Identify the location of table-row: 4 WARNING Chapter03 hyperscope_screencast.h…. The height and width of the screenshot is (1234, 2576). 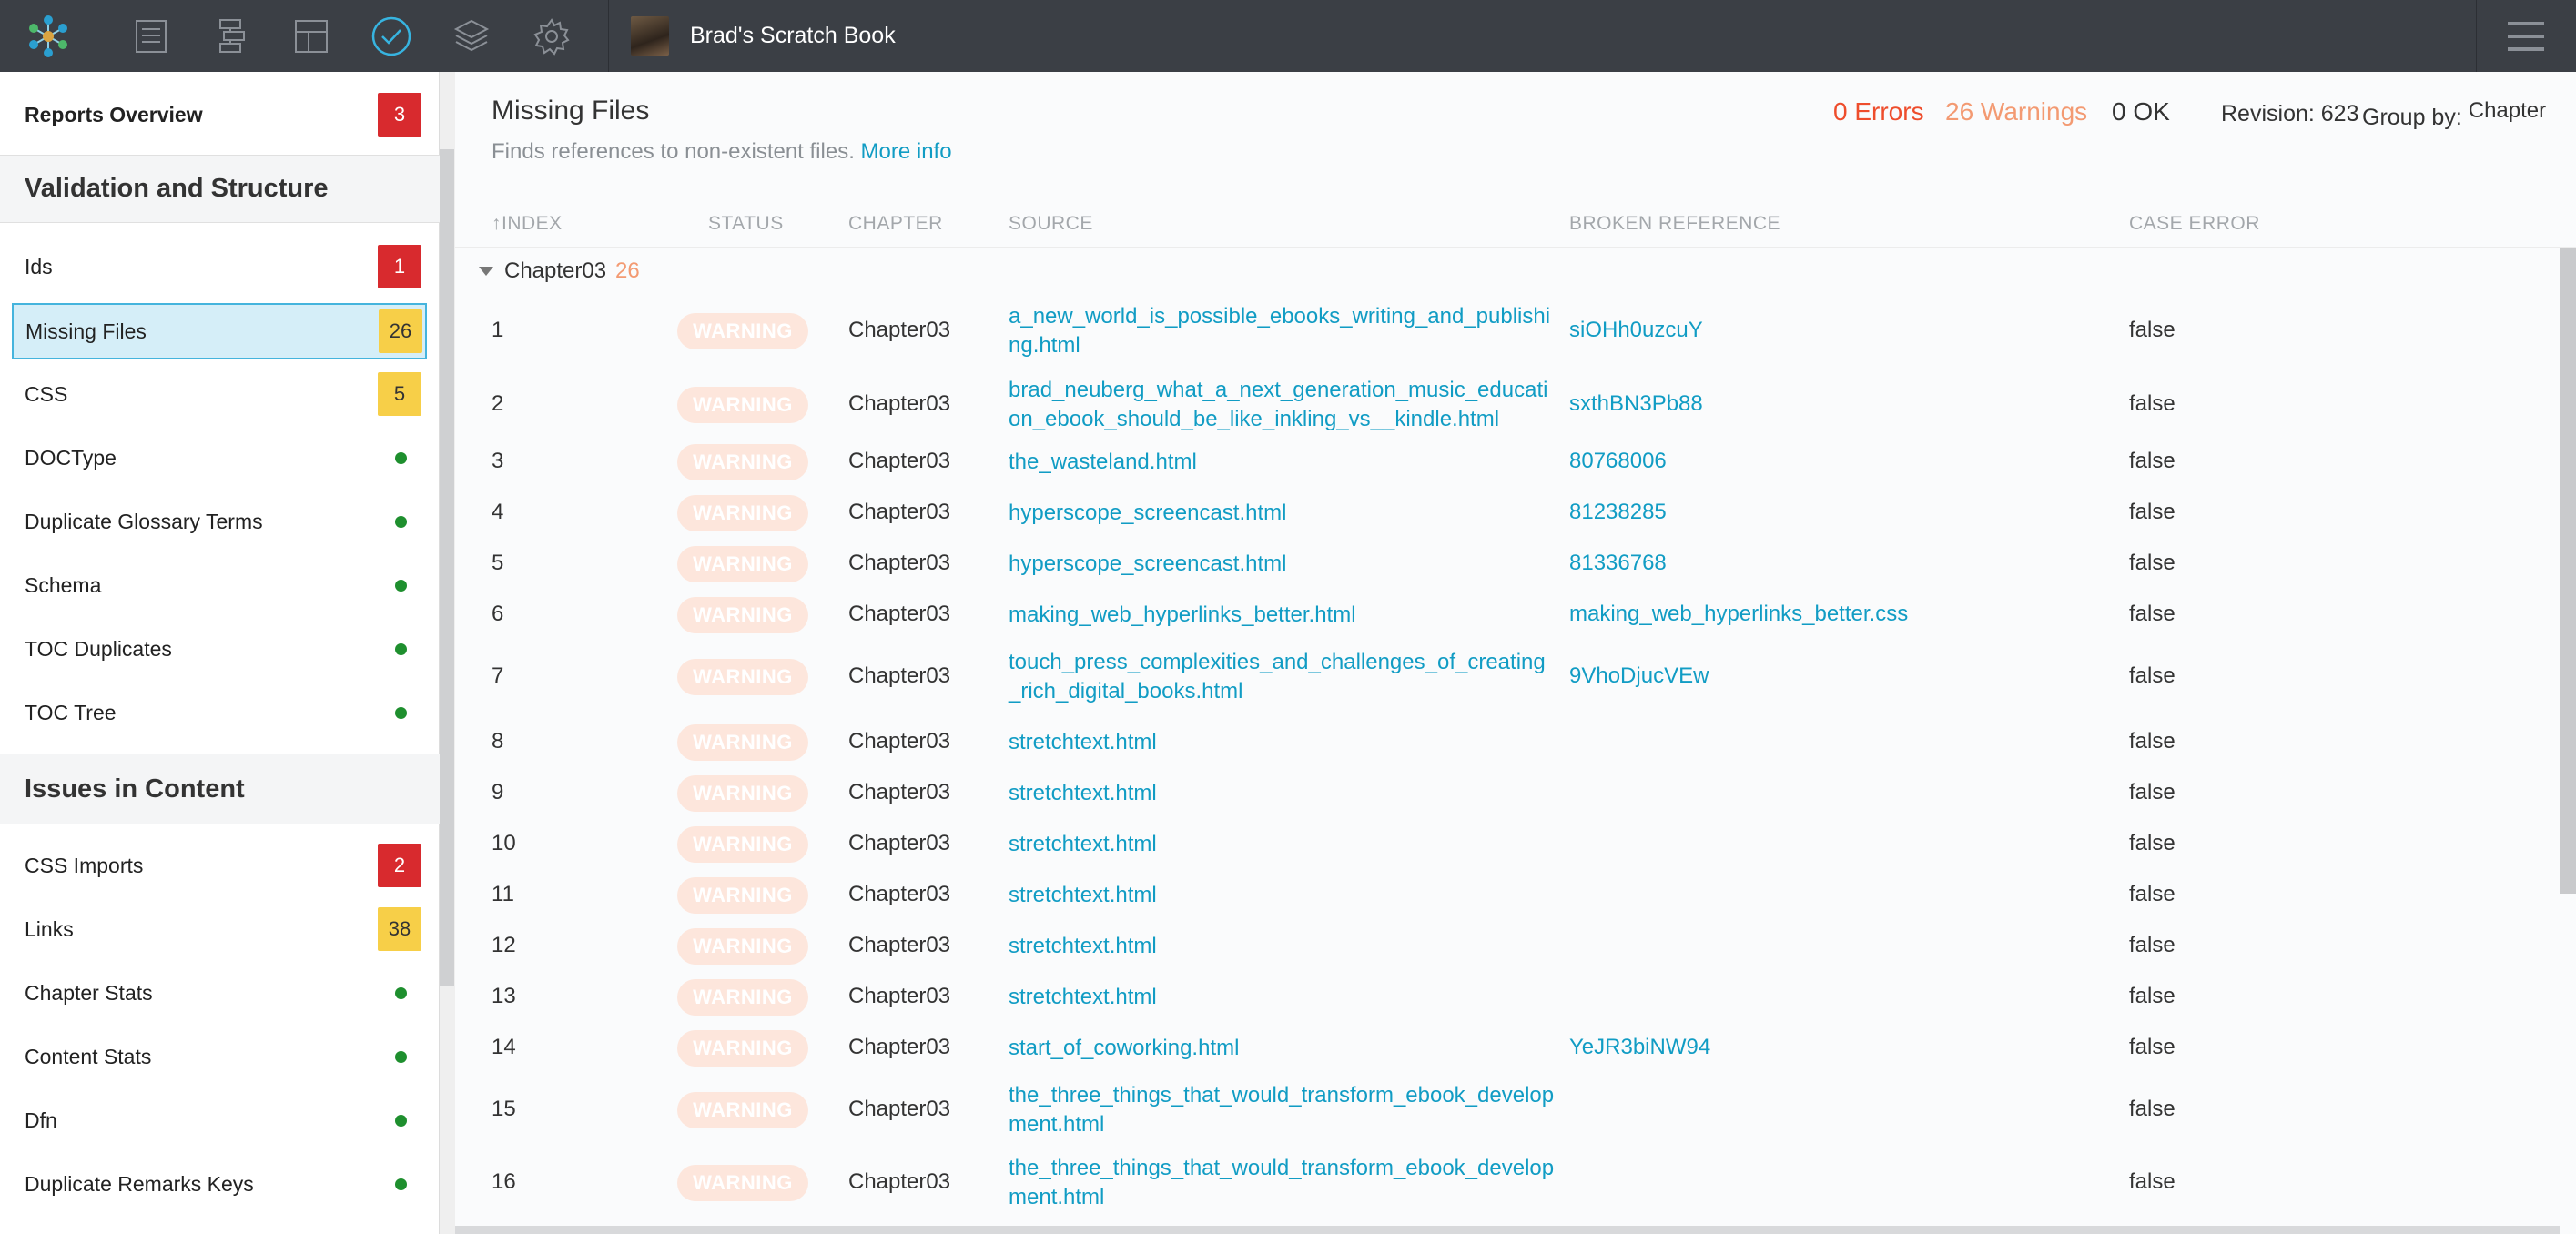
(1515, 513).